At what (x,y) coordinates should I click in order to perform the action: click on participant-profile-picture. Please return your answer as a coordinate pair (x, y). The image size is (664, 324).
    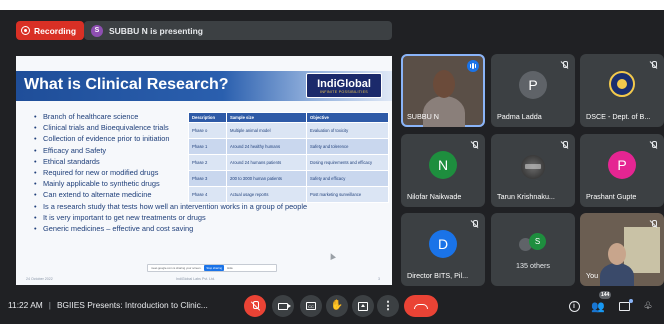
    Looking at the image, I should click on (533, 167).